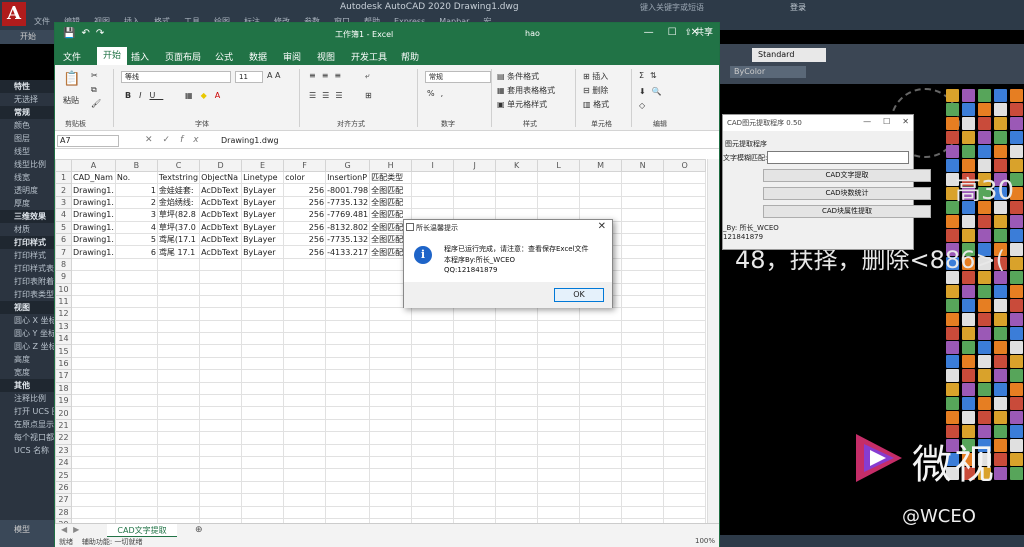  What do you see at coordinates (136, 202) in the screenshot?
I see `cell: 2` at bounding box center [136, 202].